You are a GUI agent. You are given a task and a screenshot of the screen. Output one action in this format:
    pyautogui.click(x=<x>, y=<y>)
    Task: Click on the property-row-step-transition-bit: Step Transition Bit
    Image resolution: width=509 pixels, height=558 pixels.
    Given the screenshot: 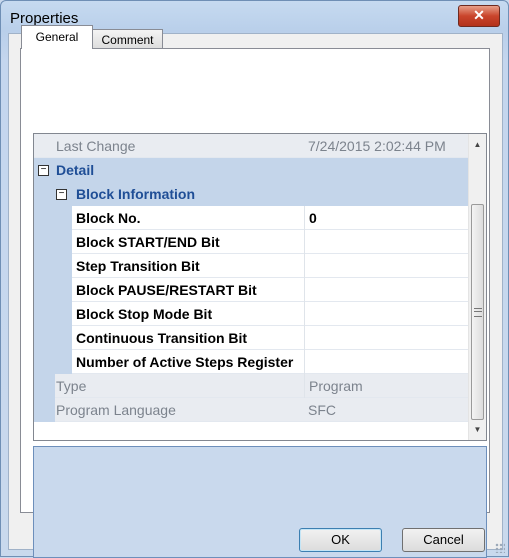 What is the action you would take?
    pyautogui.click(x=251, y=266)
    